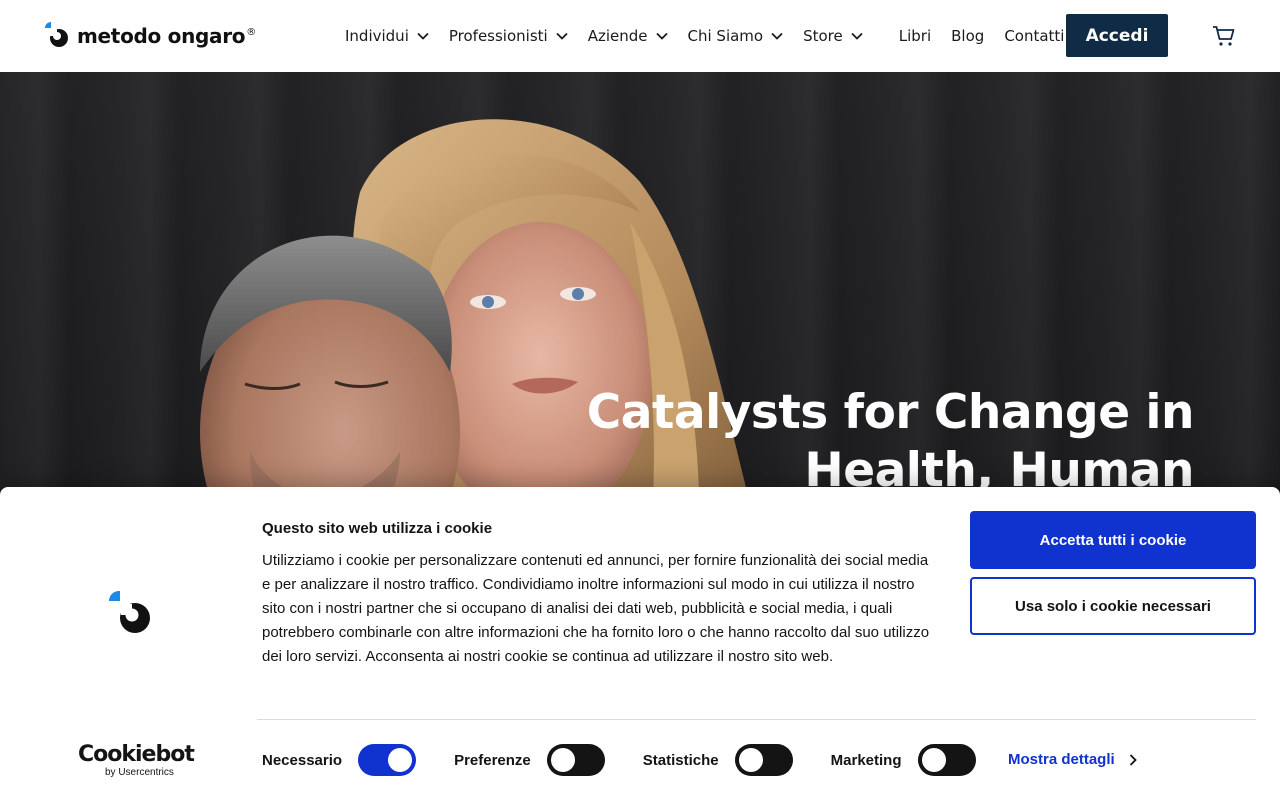 The width and height of the screenshot is (1280, 800). I want to click on nav-item-libri: Libri, so click(915, 36).